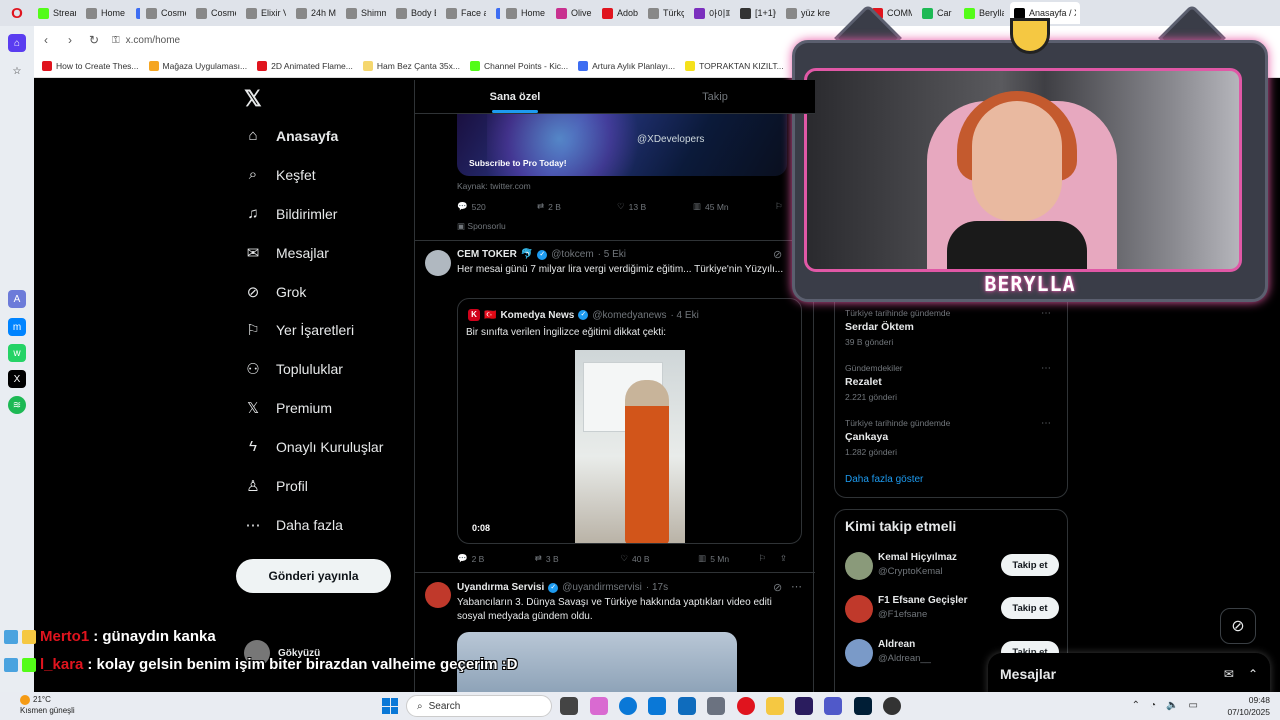 The height and width of the screenshot is (720, 1280). What do you see at coordinates (390, 706) in the screenshot?
I see `start-button` at bounding box center [390, 706].